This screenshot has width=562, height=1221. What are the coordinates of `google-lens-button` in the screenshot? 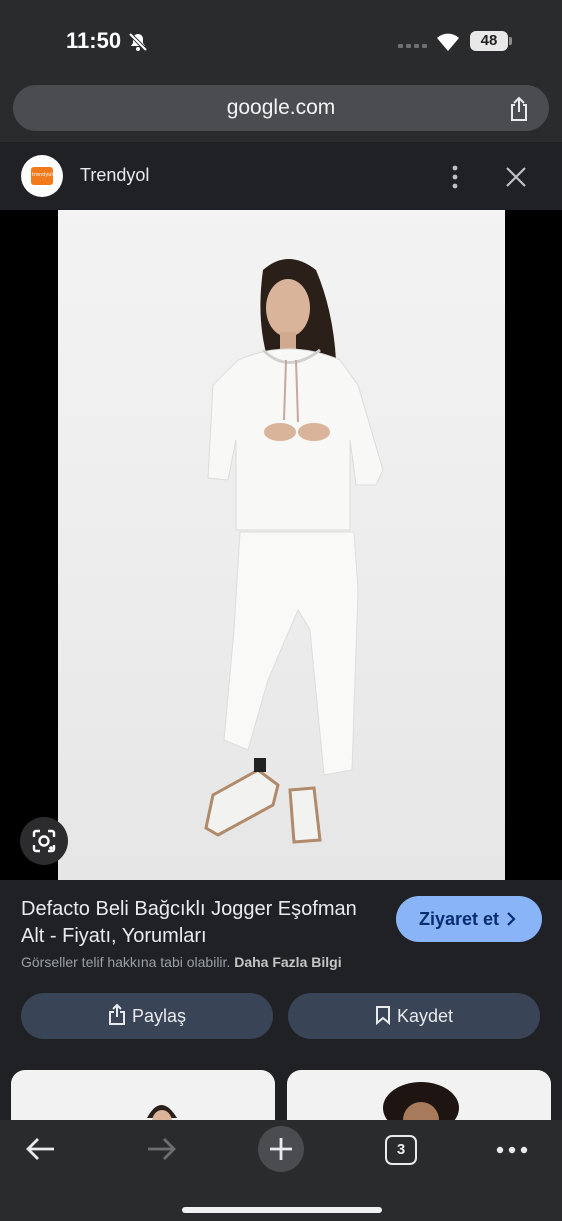 It's located at (44, 841).